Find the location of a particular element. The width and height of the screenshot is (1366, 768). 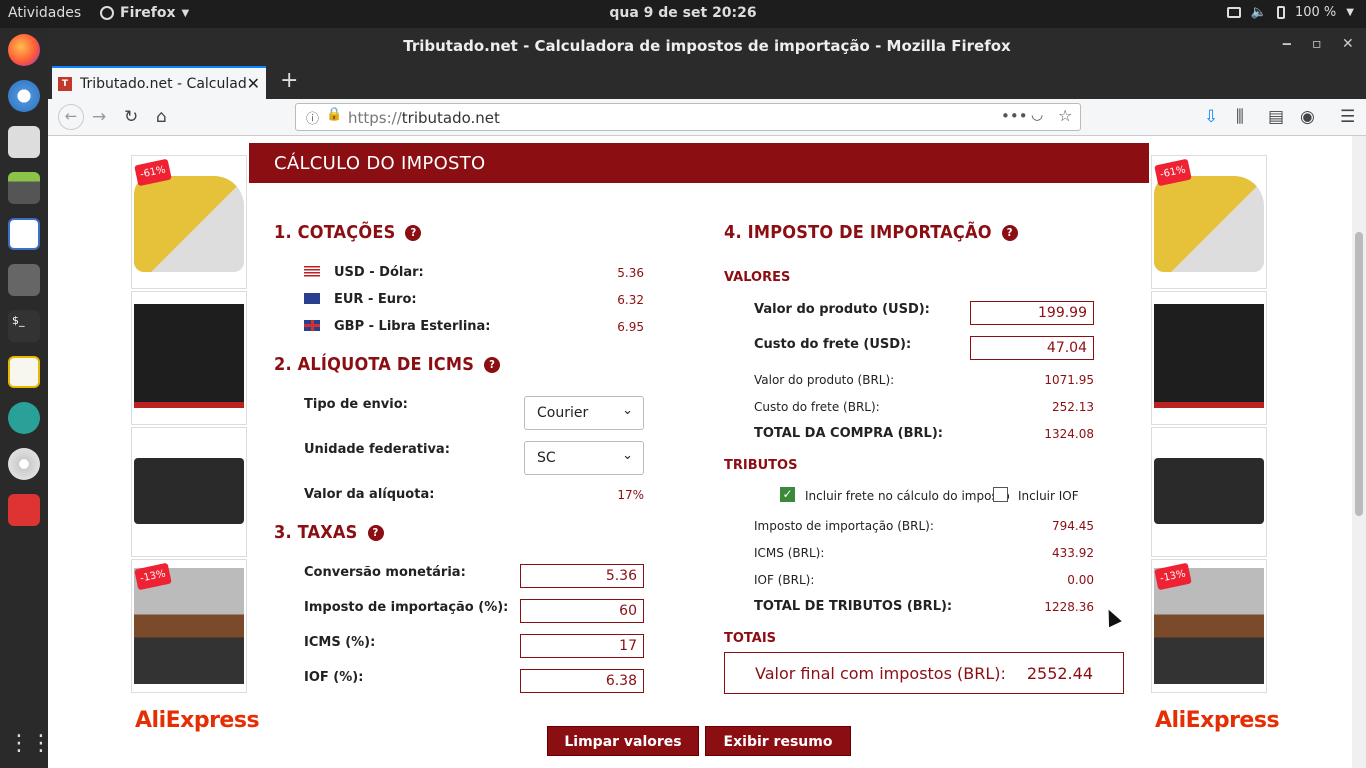

account-icon: ◉ is located at coordinates (1307, 117).